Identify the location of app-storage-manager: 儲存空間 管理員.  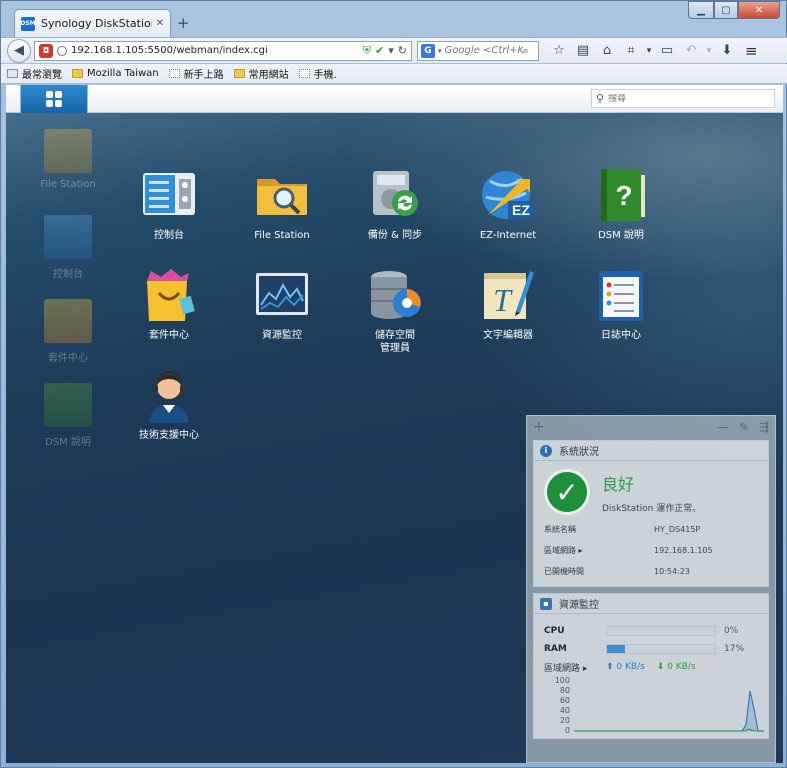
(395, 311).